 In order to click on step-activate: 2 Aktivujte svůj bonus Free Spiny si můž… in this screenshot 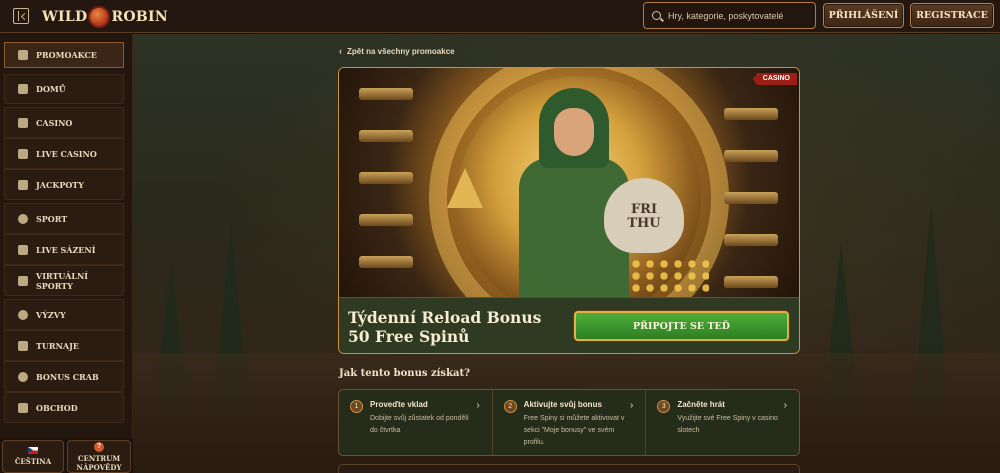, I will do `click(570, 422)`.